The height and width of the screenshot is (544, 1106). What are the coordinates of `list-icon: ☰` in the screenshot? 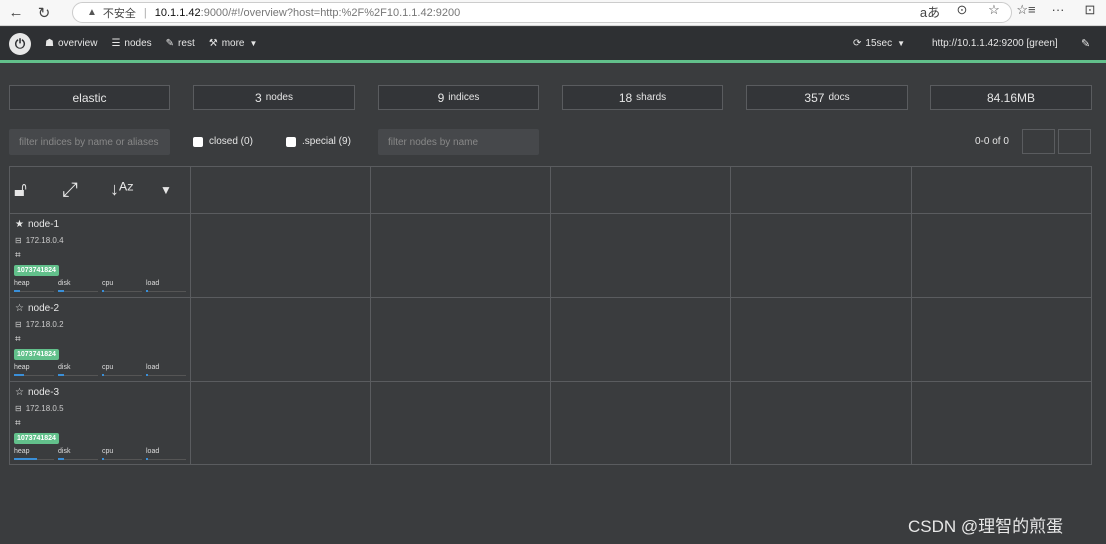 It's located at (116, 43).